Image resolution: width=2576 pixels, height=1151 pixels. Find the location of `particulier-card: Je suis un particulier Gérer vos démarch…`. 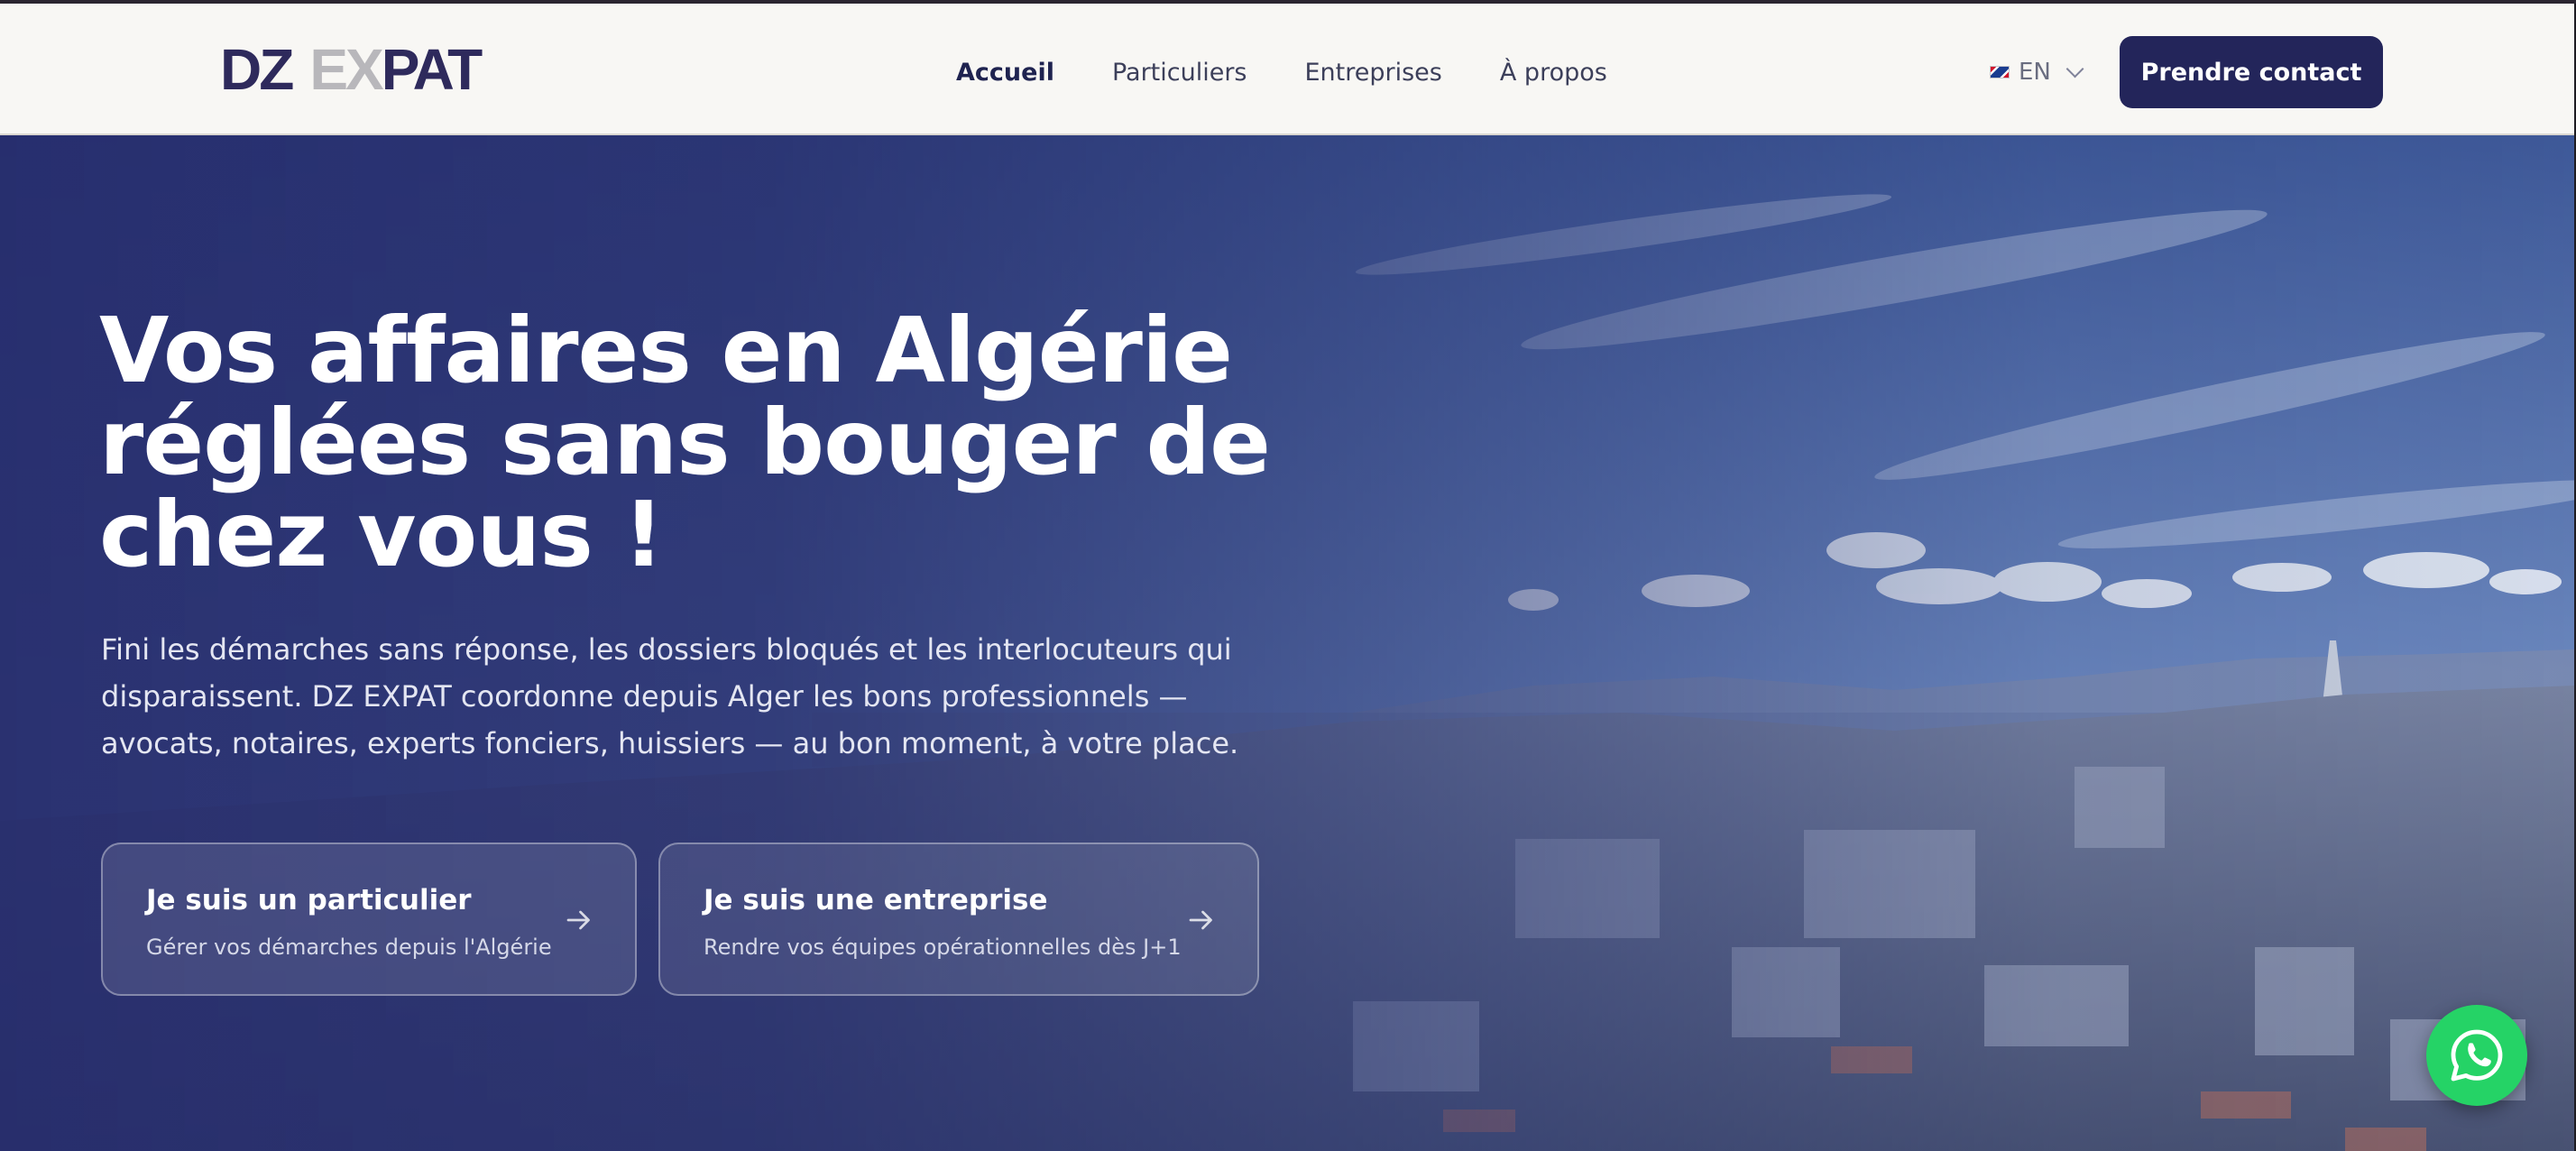

particulier-card: Je suis un particulier Gérer vos démarch… is located at coordinates (369, 919).